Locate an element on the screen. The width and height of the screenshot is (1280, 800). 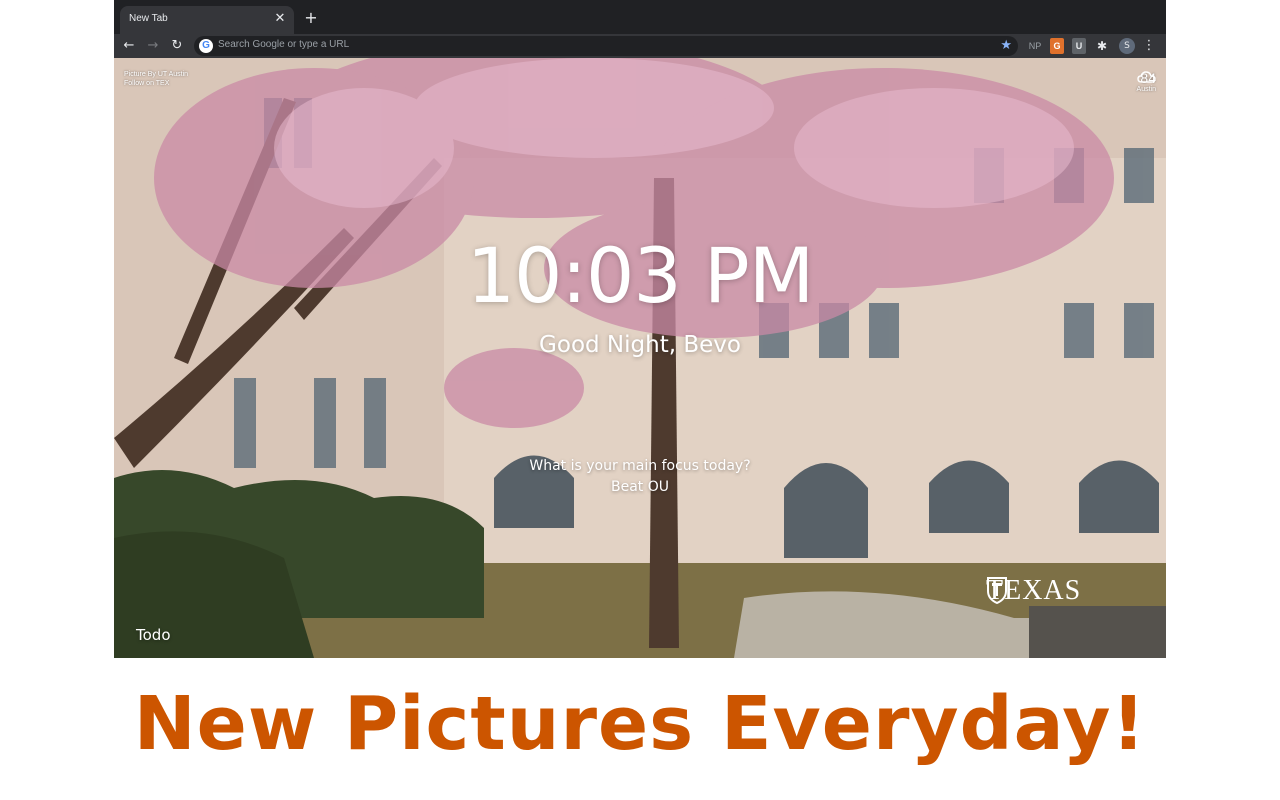
reload-icon: ↻ is located at coordinates (177, 46).